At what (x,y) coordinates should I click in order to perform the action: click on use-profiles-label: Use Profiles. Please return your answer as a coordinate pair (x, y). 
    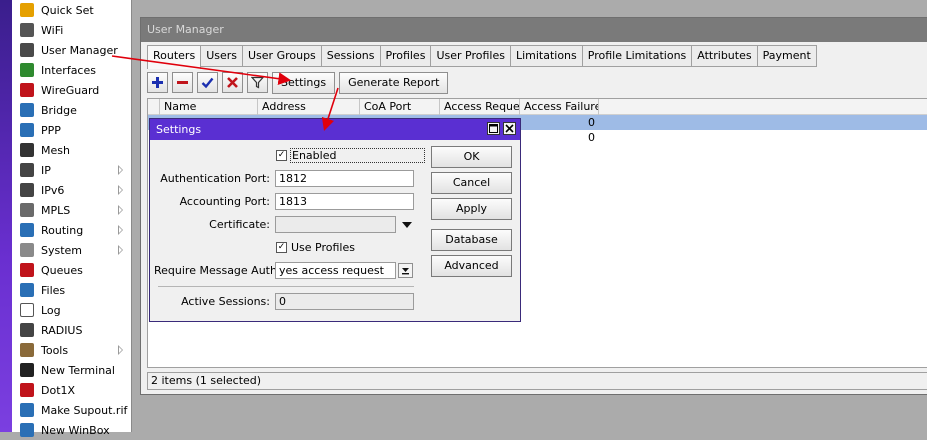
    Looking at the image, I should click on (323, 247).